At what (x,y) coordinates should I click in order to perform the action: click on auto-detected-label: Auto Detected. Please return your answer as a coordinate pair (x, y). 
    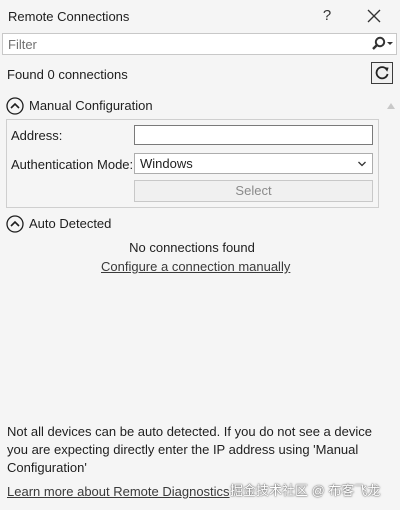
    Looking at the image, I should click on (70, 223).